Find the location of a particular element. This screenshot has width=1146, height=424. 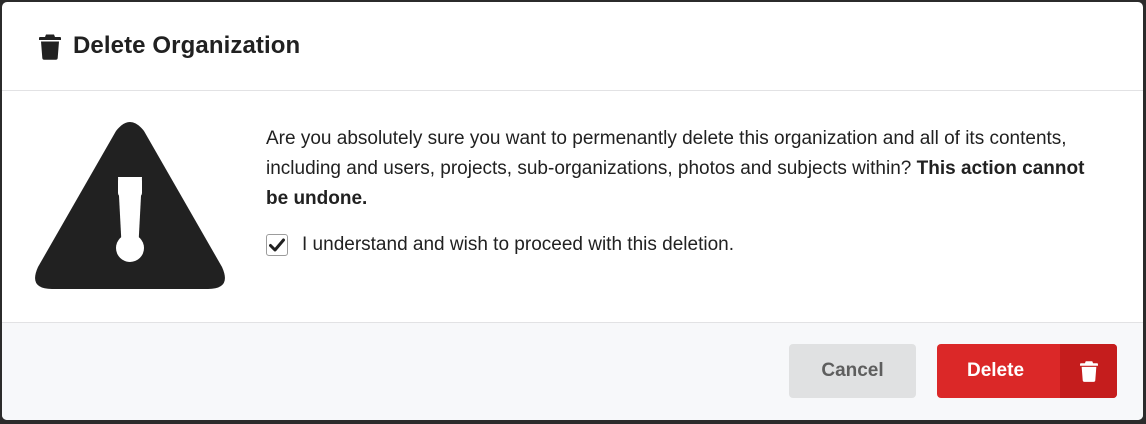

checkmark-icon is located at coordinates (277, 245).